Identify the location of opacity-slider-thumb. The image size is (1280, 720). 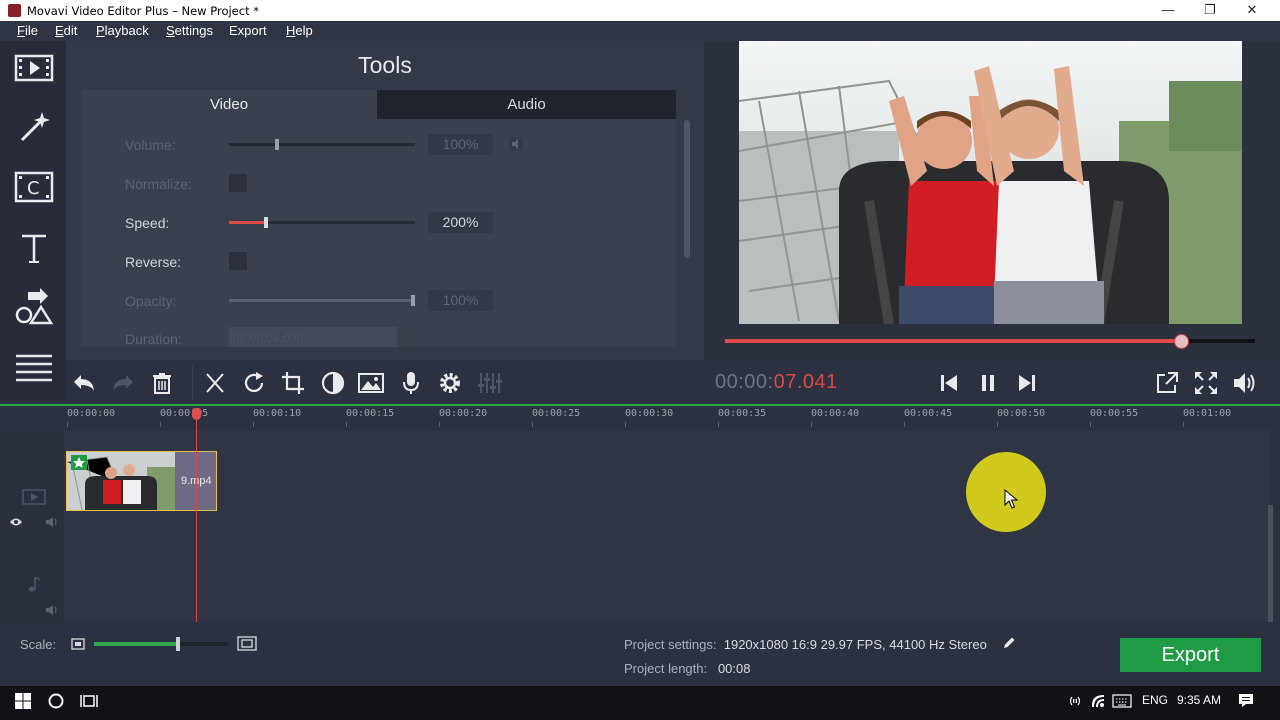
(413, 300).